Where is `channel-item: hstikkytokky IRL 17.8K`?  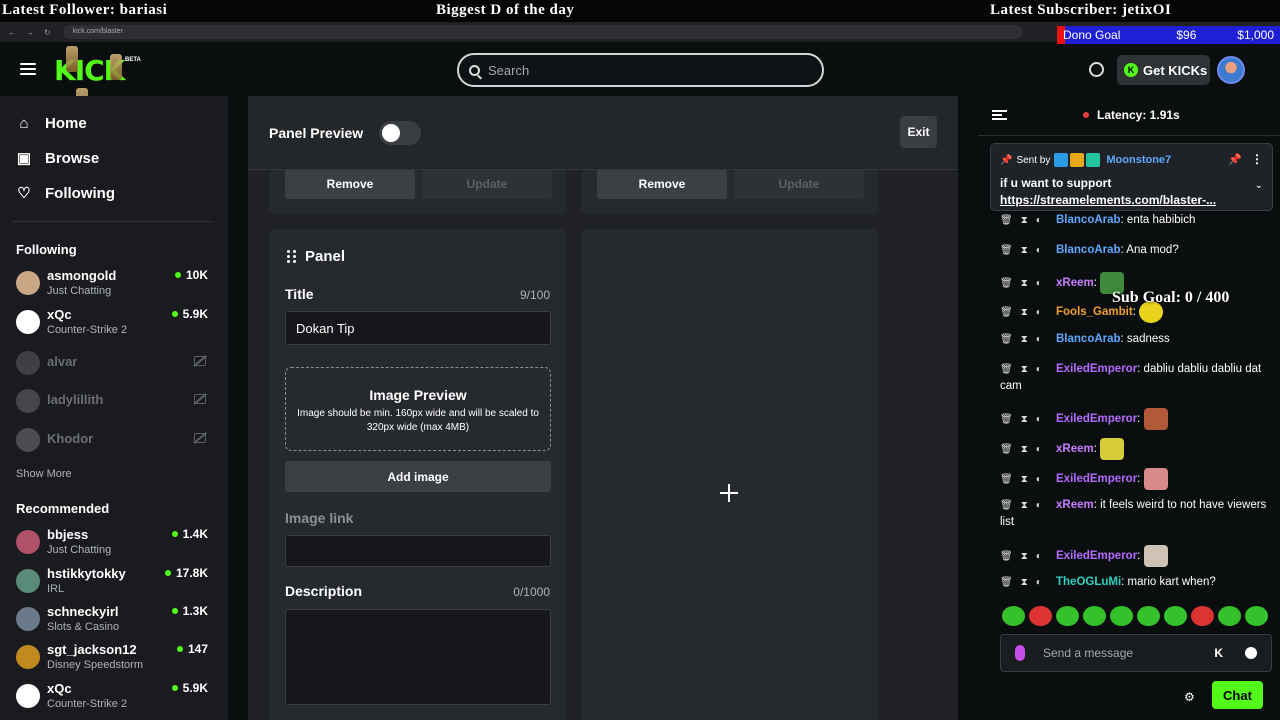 channel-item: hstikkytokky IRL 17.8K is located at coordinates (114, 583).